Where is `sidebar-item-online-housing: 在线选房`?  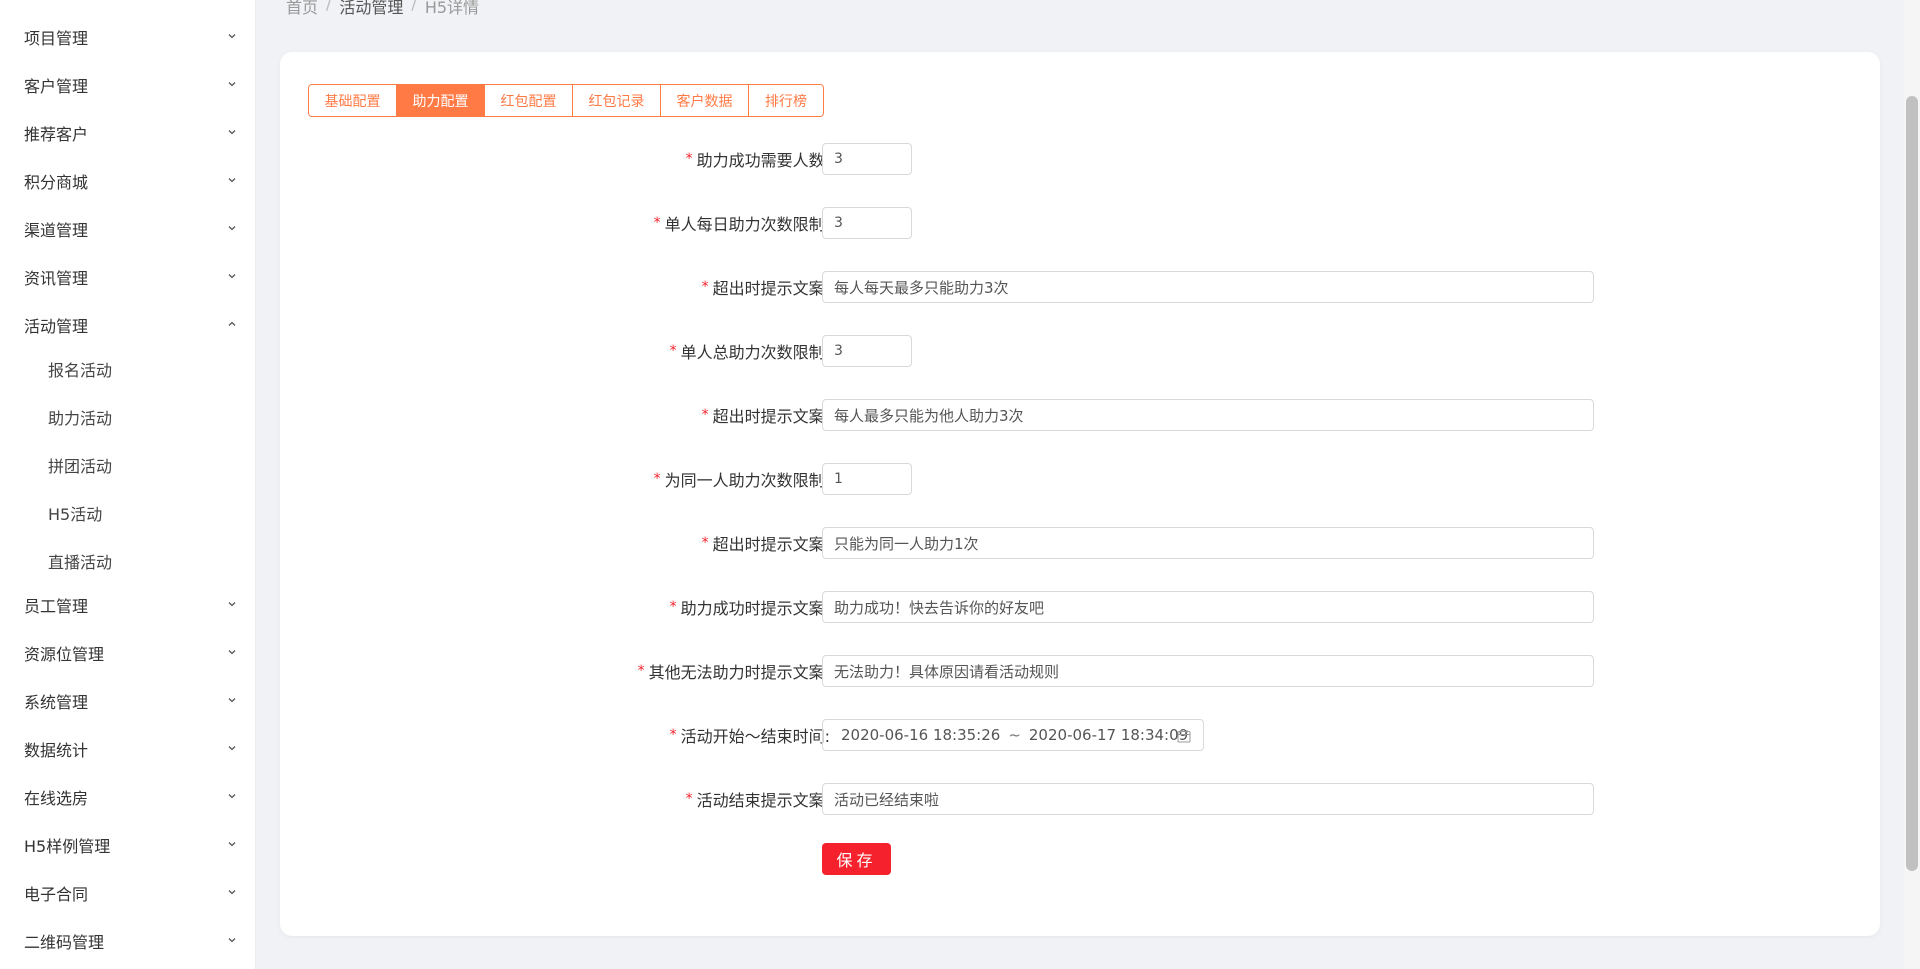
sidebar-item-online-housing: 在线选房 is located at coordinates (127, 797).